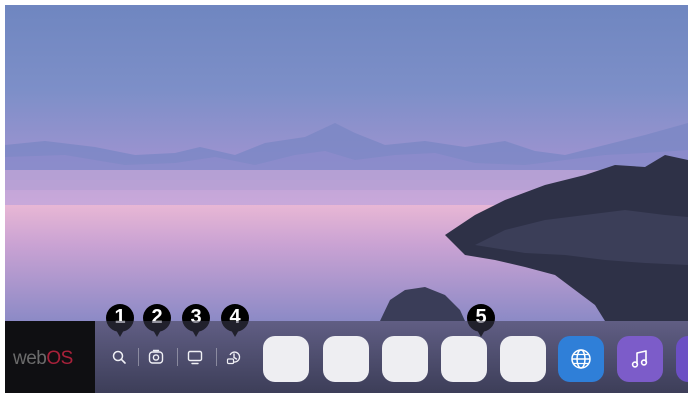 Image resolution: width=688 pixels, height=393 pixels. I want to click on partial-app-tile, so click(682, 359).